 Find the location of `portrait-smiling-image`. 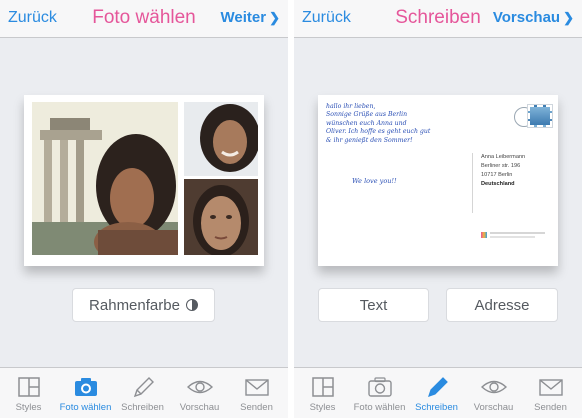

portrait-smiling-image is located at coordinates (221, 139).